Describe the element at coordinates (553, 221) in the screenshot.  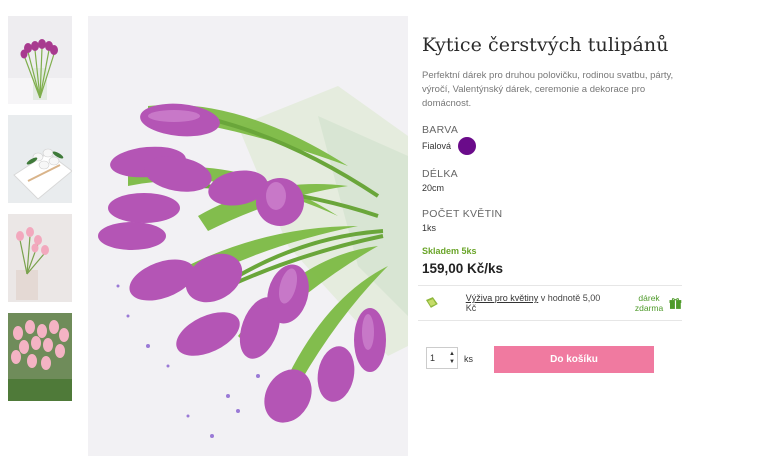
I see `attribute-count: POČET KVĚTIN 1ks` at that location.